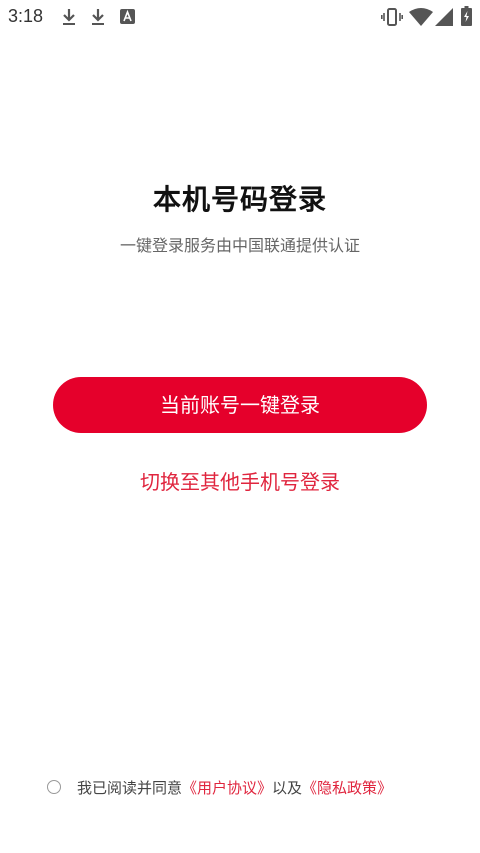 This screenshot has height=853, width=480. Describe the element at coordinates (392, 19) in the screenshot. I see `vibrate-icon` at that location.